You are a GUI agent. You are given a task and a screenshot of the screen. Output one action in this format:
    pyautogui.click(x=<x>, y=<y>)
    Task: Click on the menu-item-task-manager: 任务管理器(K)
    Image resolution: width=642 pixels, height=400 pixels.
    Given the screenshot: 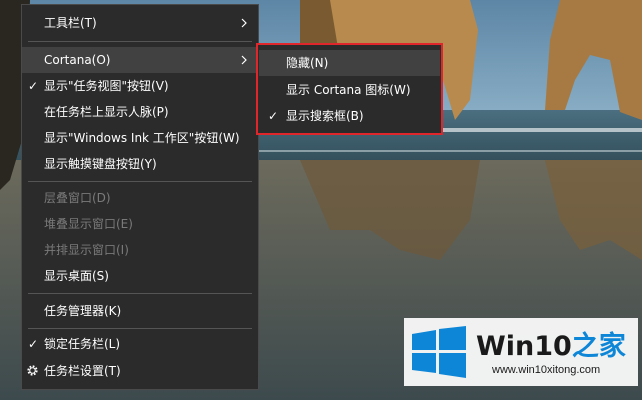 What is the action you would take?
    pyautogui.click(x=140, y=311)
    